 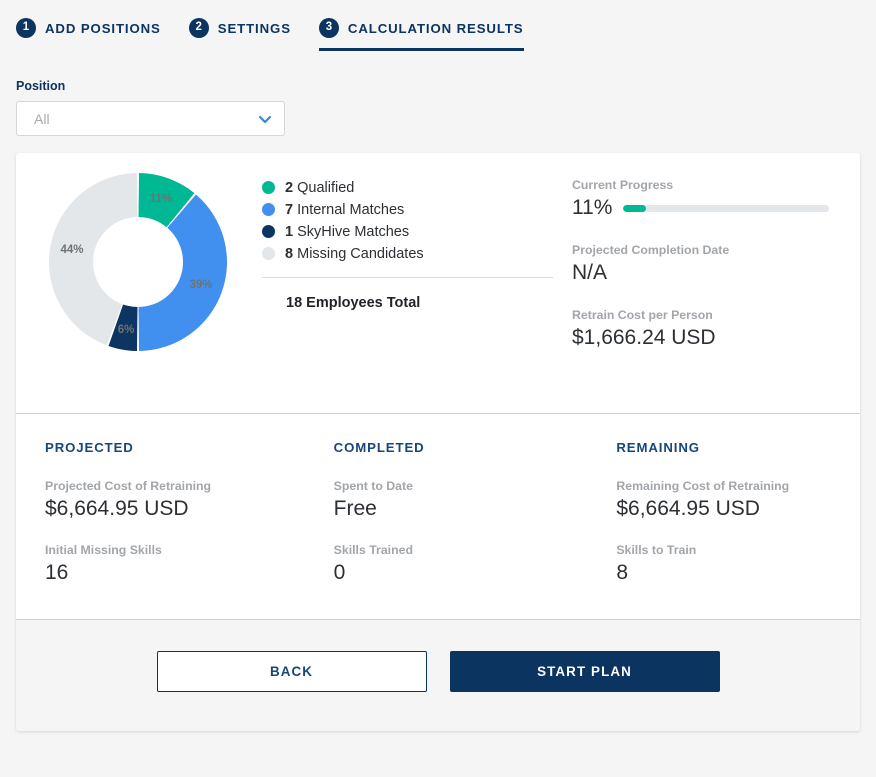 What do you see at coordinates (403, 187) in the screenshot?
I see `legend-item-qualified: 2 Qualified` at bounding box center [403, 187].